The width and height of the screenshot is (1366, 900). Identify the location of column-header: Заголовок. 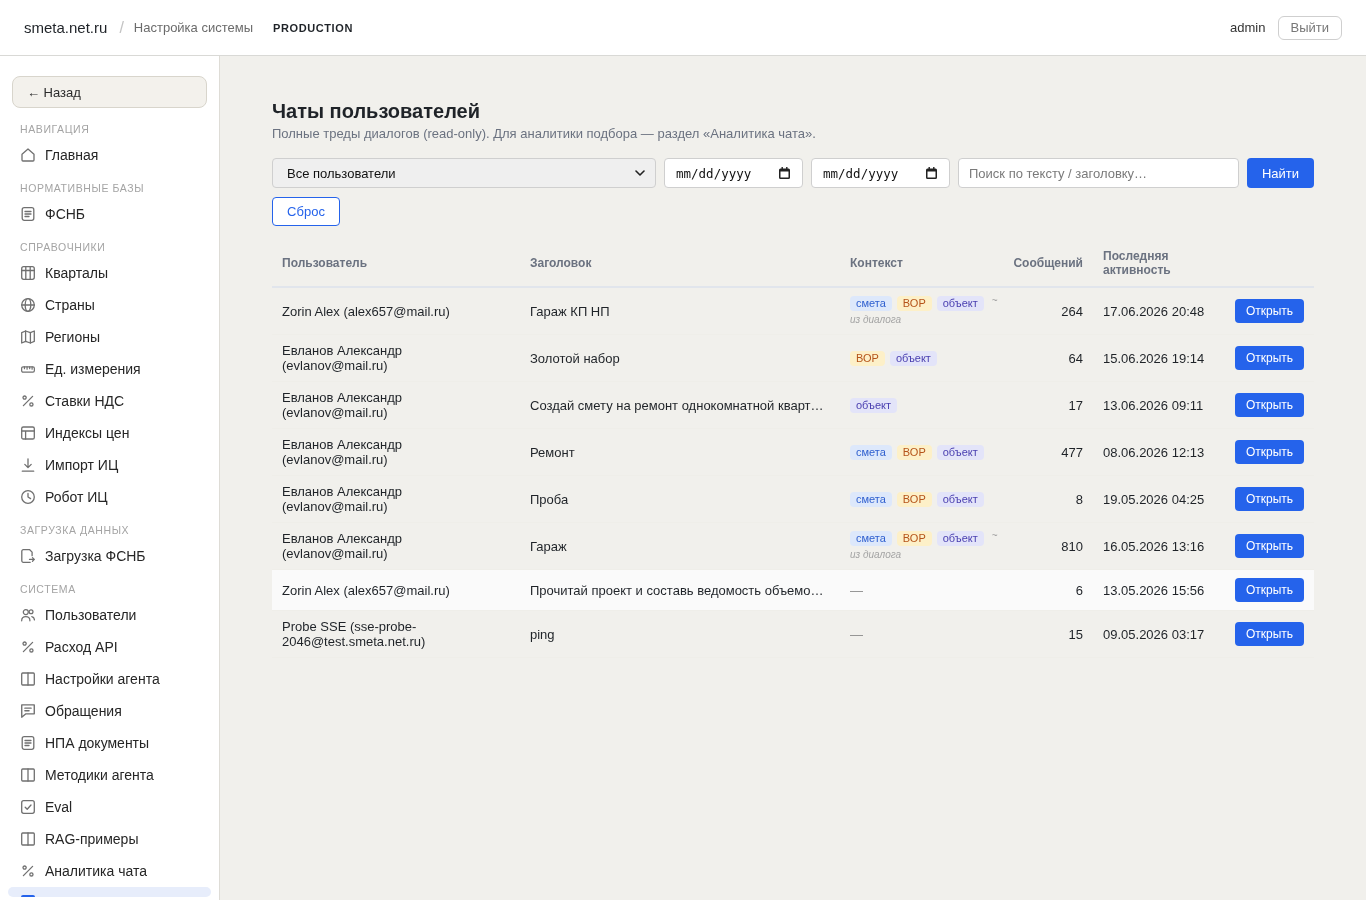
(680, 263).